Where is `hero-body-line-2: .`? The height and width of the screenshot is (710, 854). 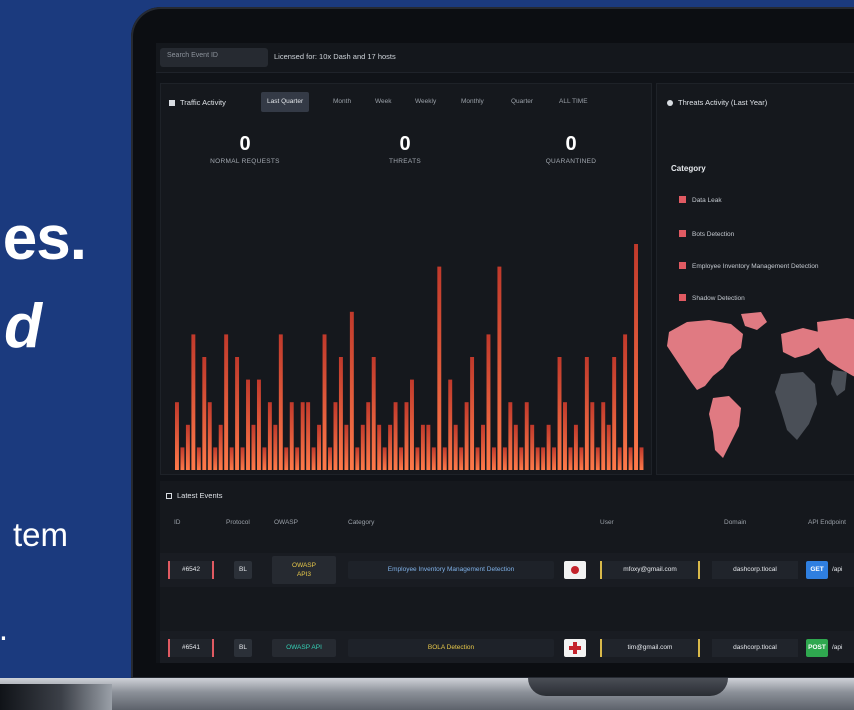
hero-body-line-2: . is located at coordinates (4, 628).